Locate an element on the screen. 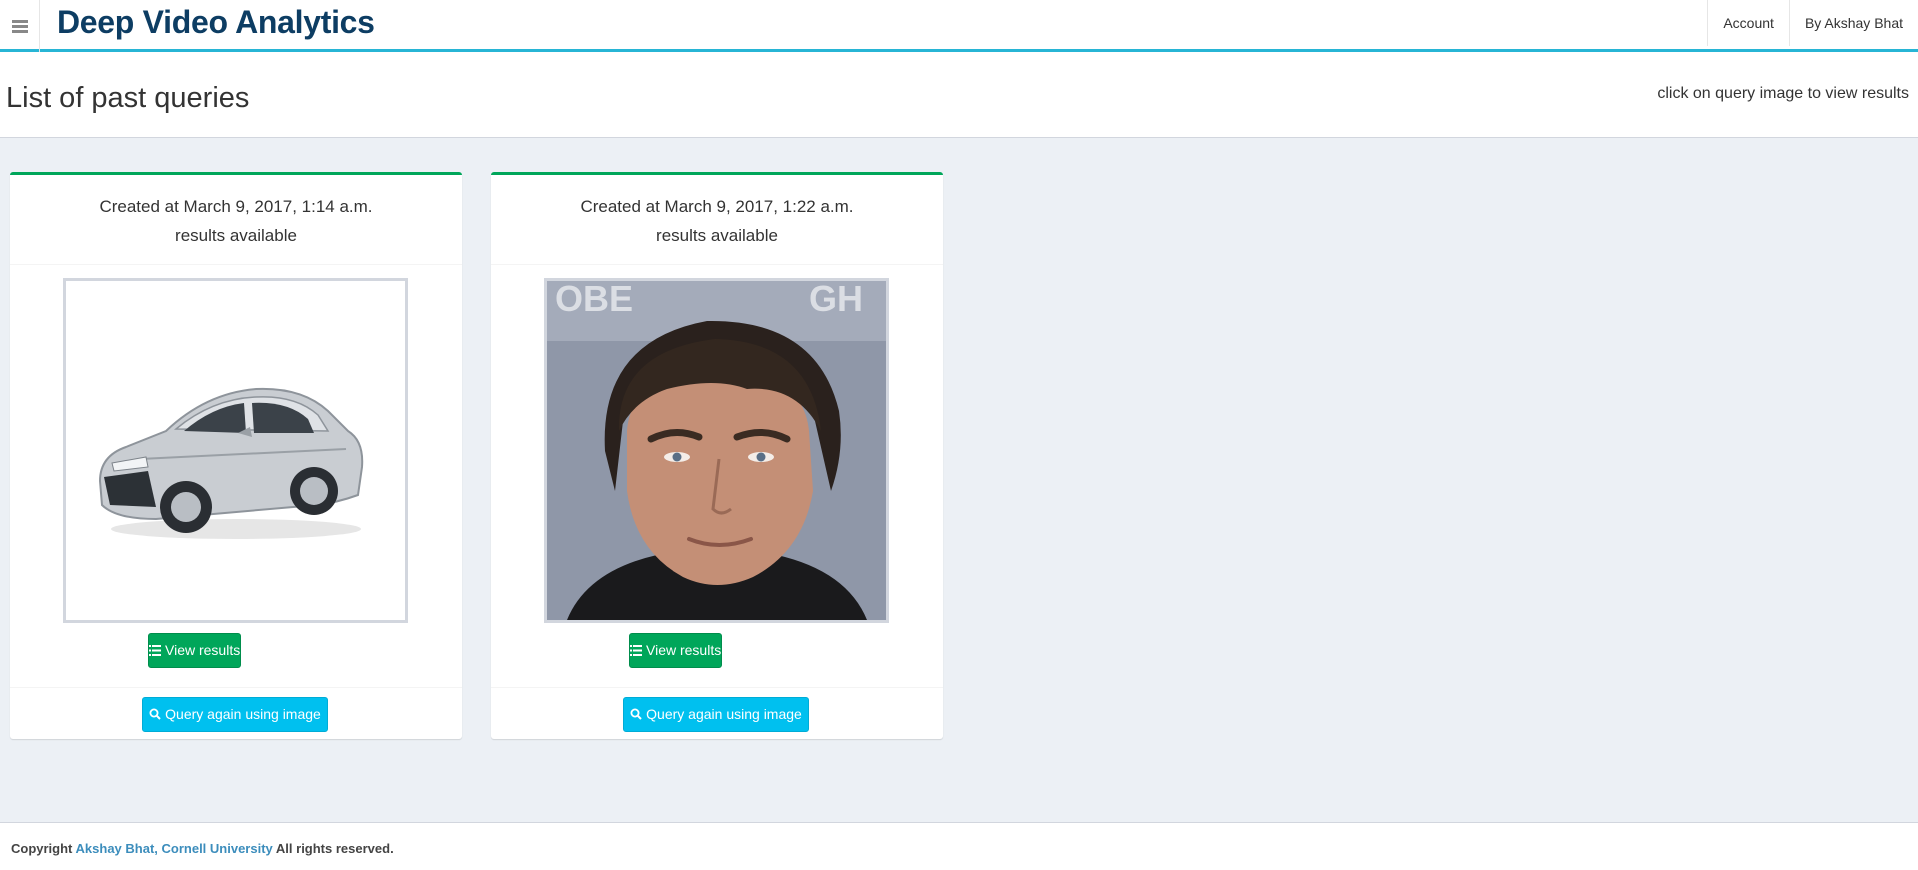 This screenshot has height=870, width=1918. nav-right: Account By Akshay Bhat is located at coordinates (1812, 24).